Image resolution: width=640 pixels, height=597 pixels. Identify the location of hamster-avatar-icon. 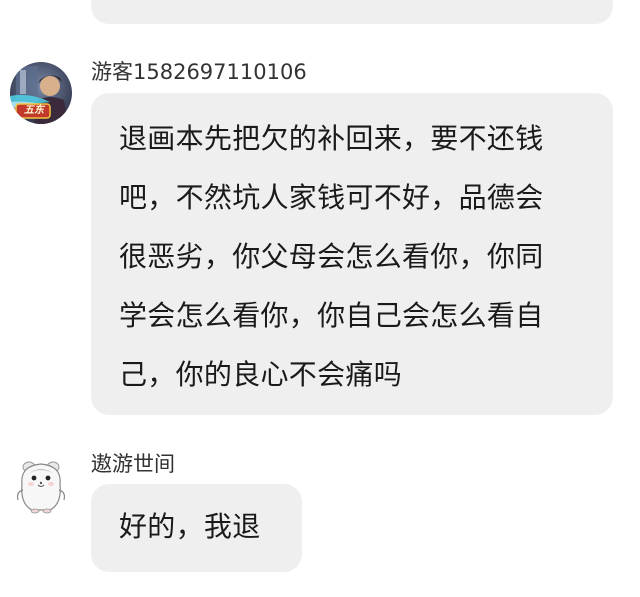
(41, 485).